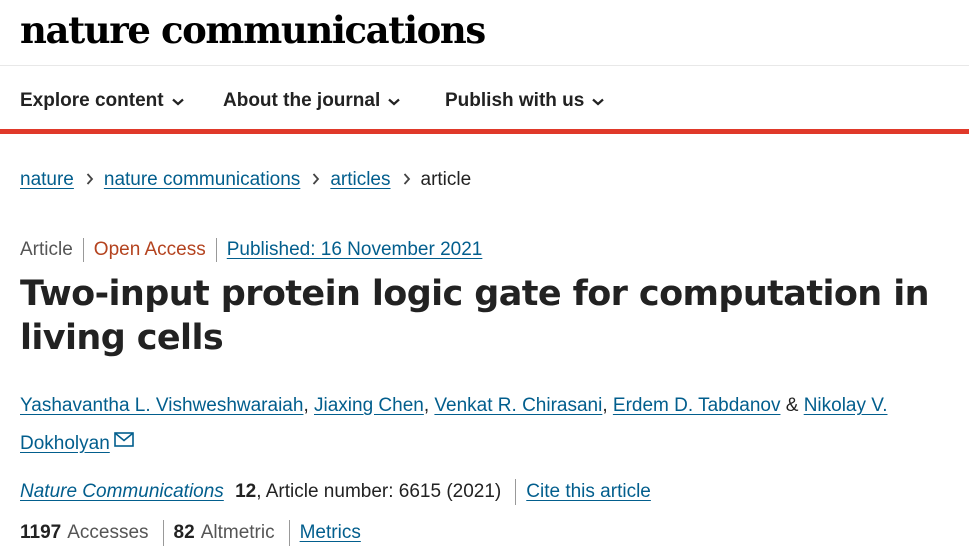 The width and height of the screenshot is (969, 559). Describe the element at coordinates (149, 250) in the screenshot. I see `open-access-badge: Open Access` at that location.